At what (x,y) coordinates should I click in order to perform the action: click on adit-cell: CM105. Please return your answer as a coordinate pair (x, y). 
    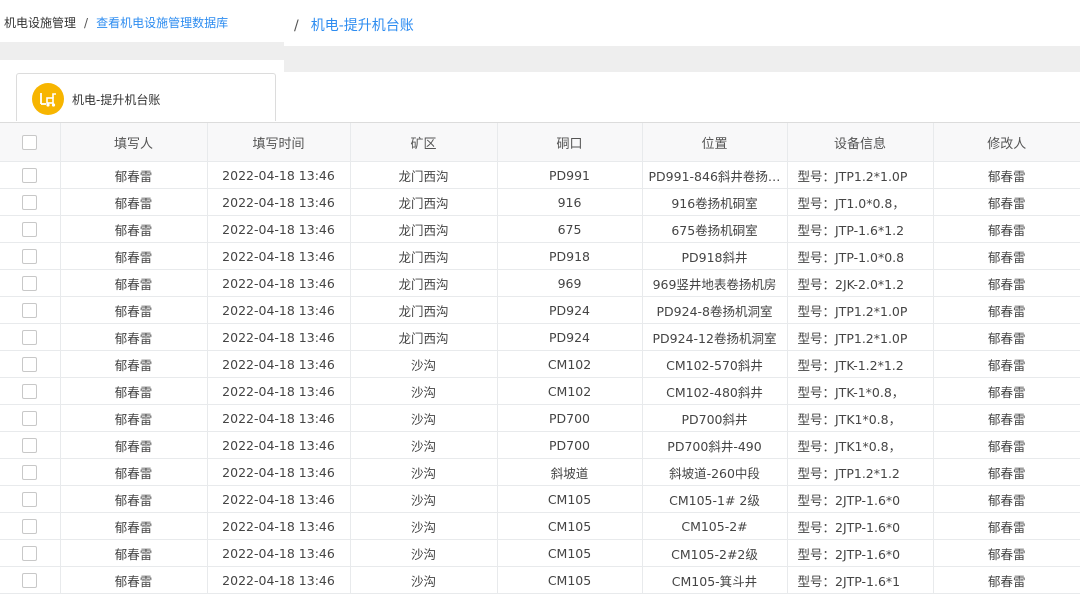
    Looking at the image, I should click on (570, 499).